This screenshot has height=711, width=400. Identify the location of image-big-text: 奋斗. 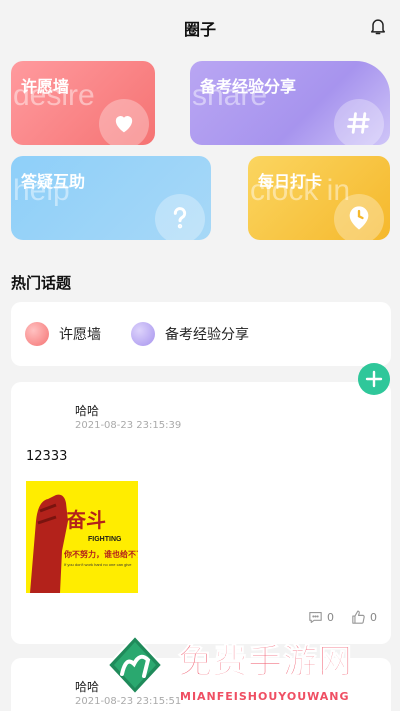
(85, 520).